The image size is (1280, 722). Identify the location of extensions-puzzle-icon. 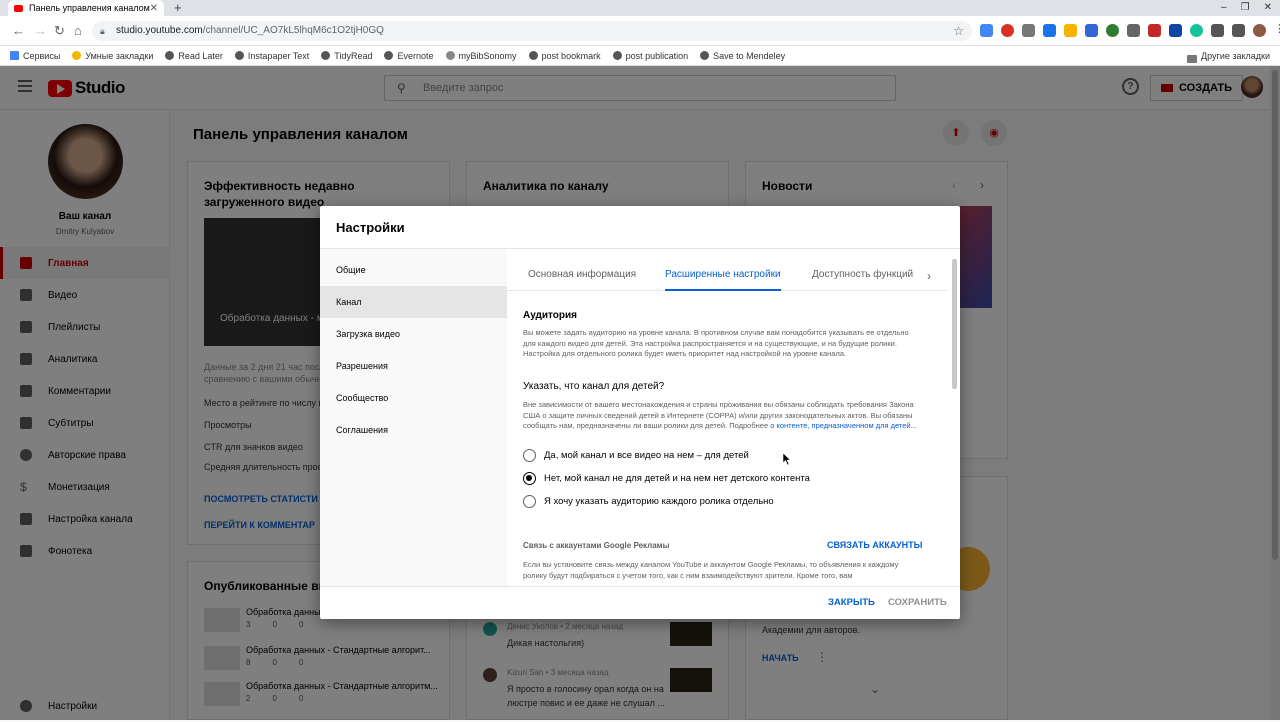
(1238, 30).